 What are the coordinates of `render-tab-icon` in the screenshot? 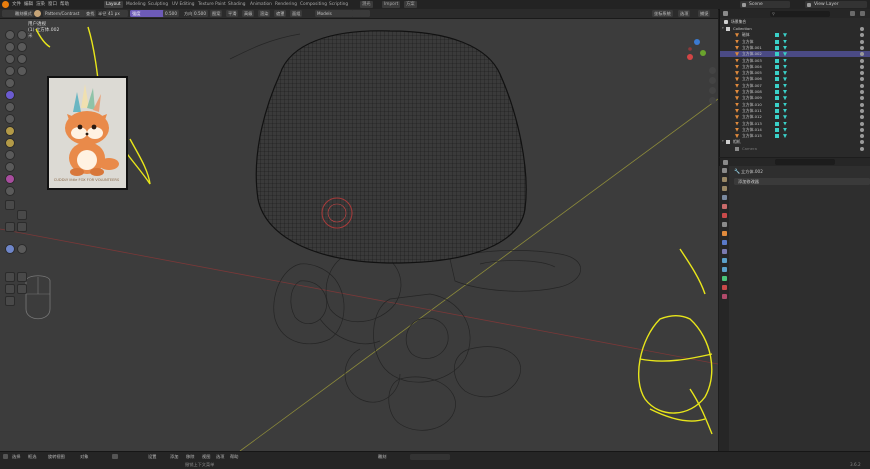 It's located at (724, 179).